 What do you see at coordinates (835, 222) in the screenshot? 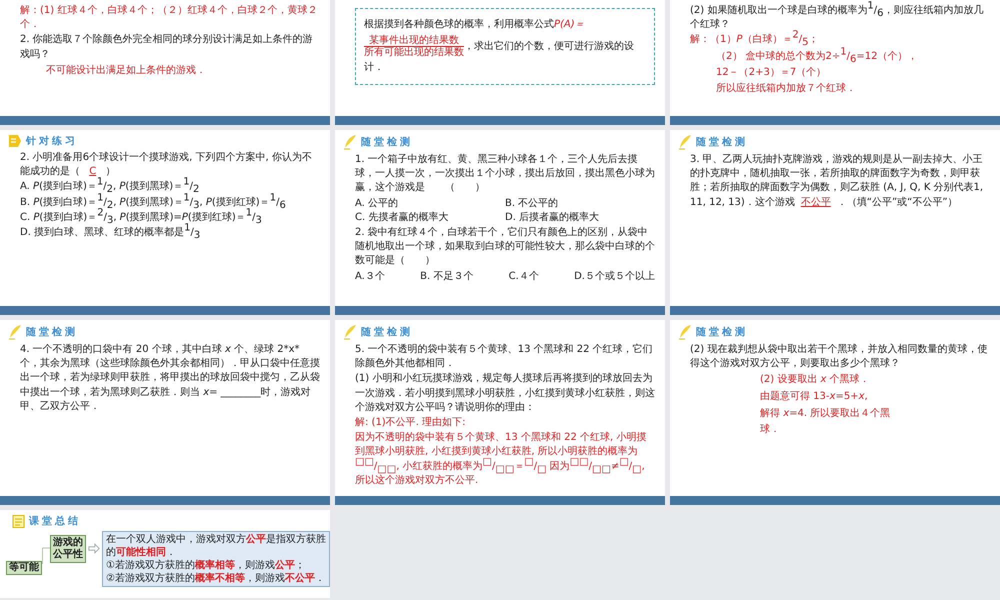
I see `slide-thumbnail: 随堂检测 3. 甲、乙两人玩抽扑克牌游戏，游戏的规则是从一副去掉大、小王的扑克牌中，随机抽取一张，若所抽取的牌面数字为奇数，则甲获胜；若所抽取的牌面数字为偶数，则乙获胜 (A, J, Q, K 分别代表1, 11, 12, 13)．这个游戏不公平．（填“公平”或“不公平”）` at bounding box center [835, 222].